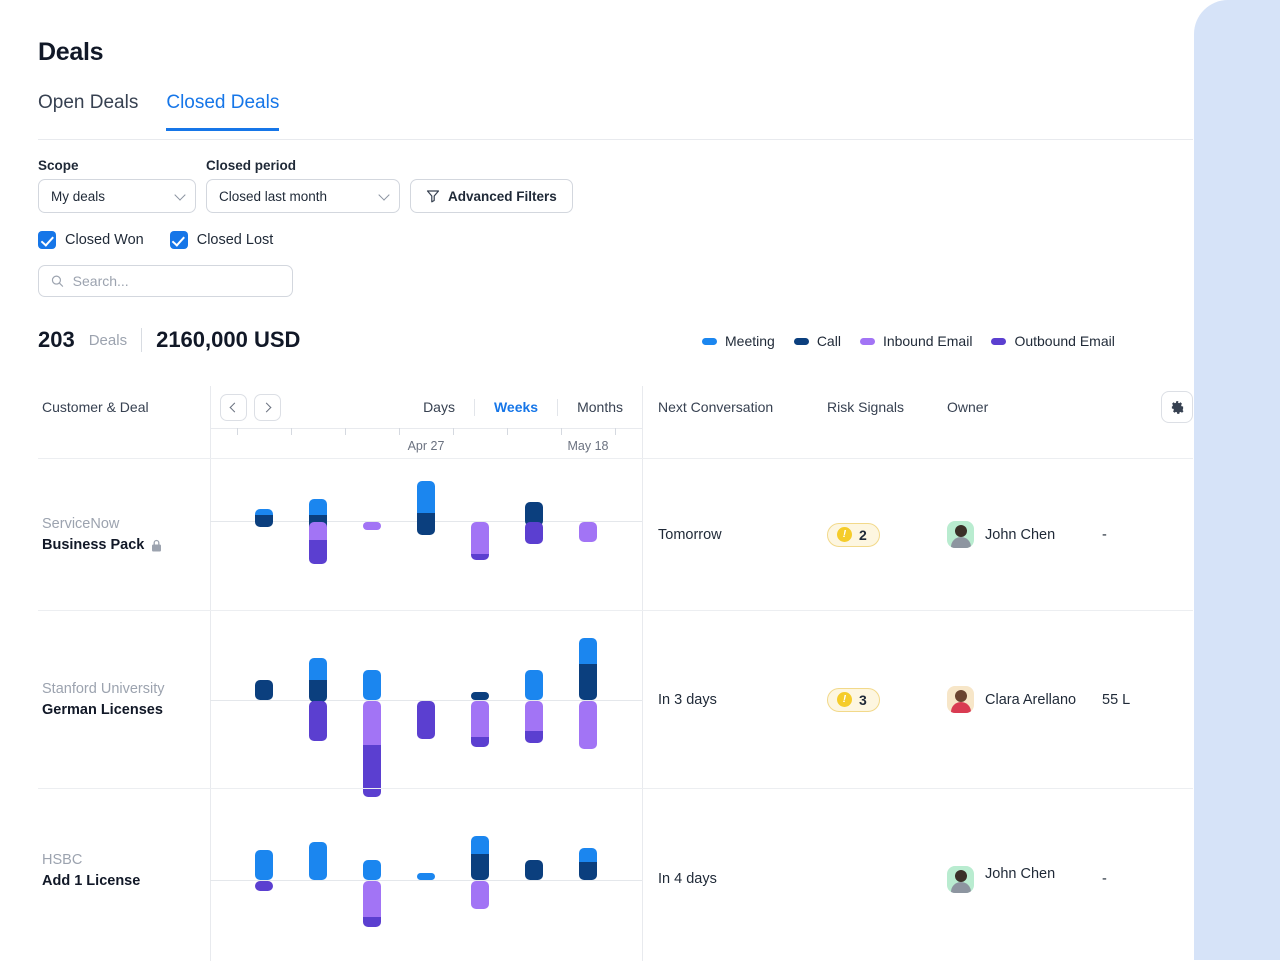  I want to click on closed-period-filter: Closed period Closed last month, so click(303, 185).